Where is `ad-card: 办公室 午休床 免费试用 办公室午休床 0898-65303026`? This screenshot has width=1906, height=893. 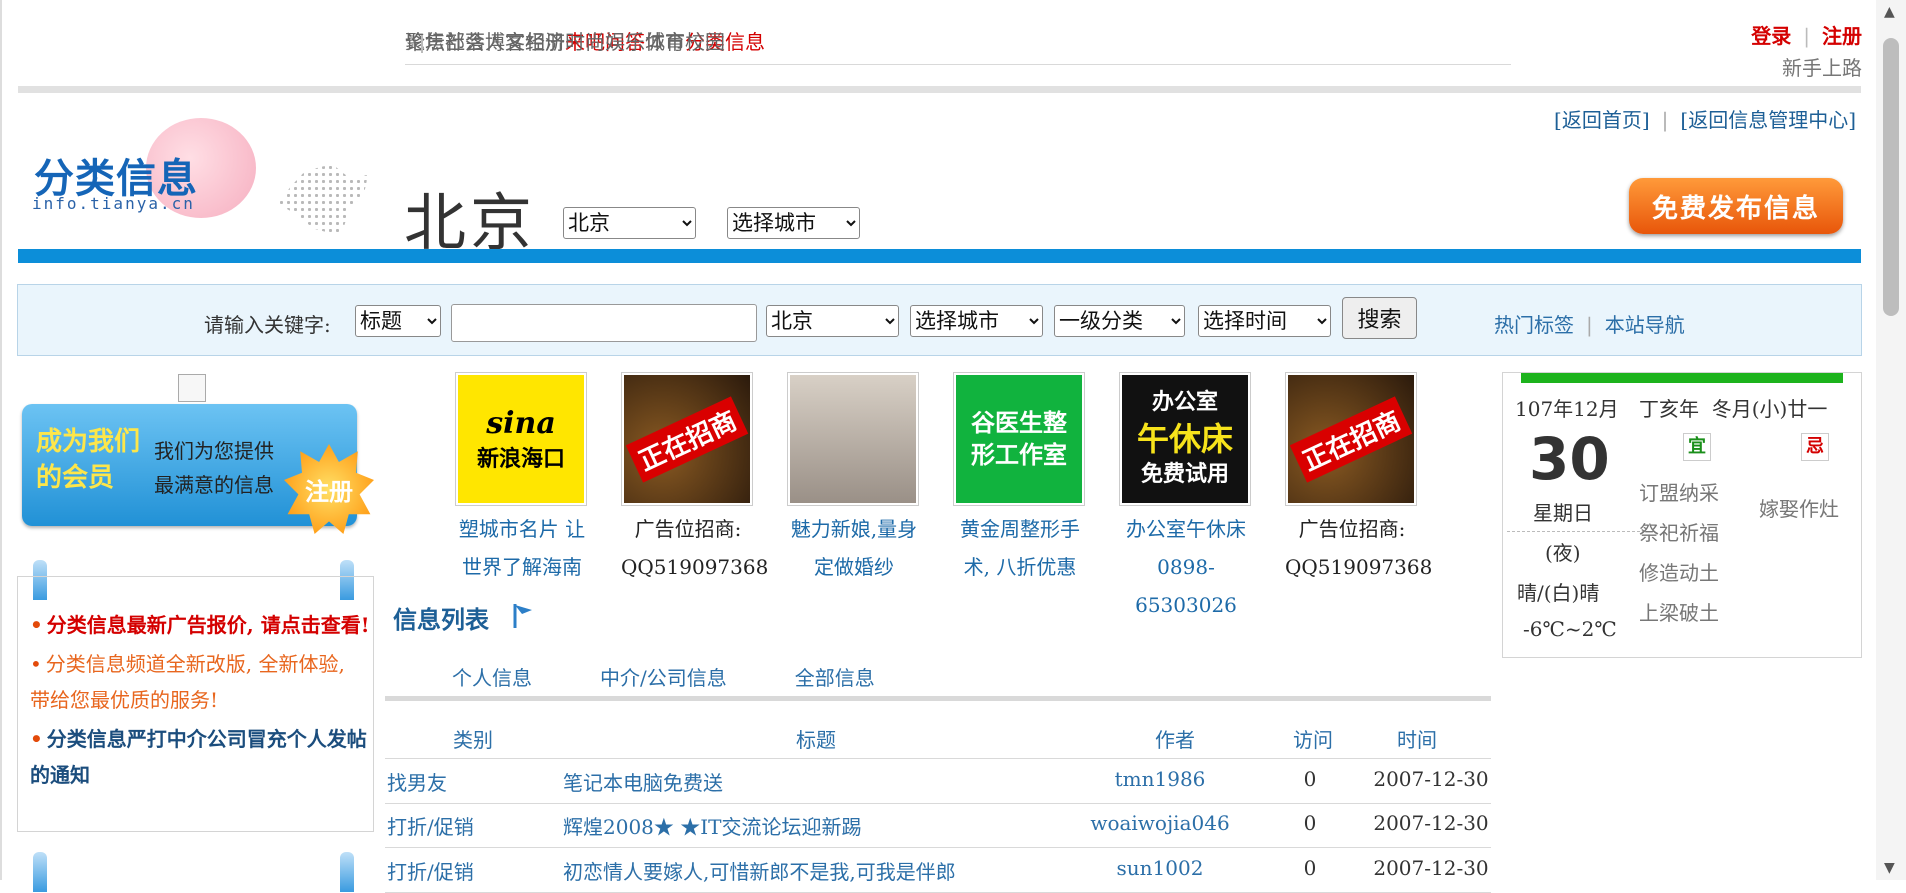
ad-card: 办公室 午休床 免费试用 办公室午休床 0898-65303026 is located at coordinates (1186, 498).